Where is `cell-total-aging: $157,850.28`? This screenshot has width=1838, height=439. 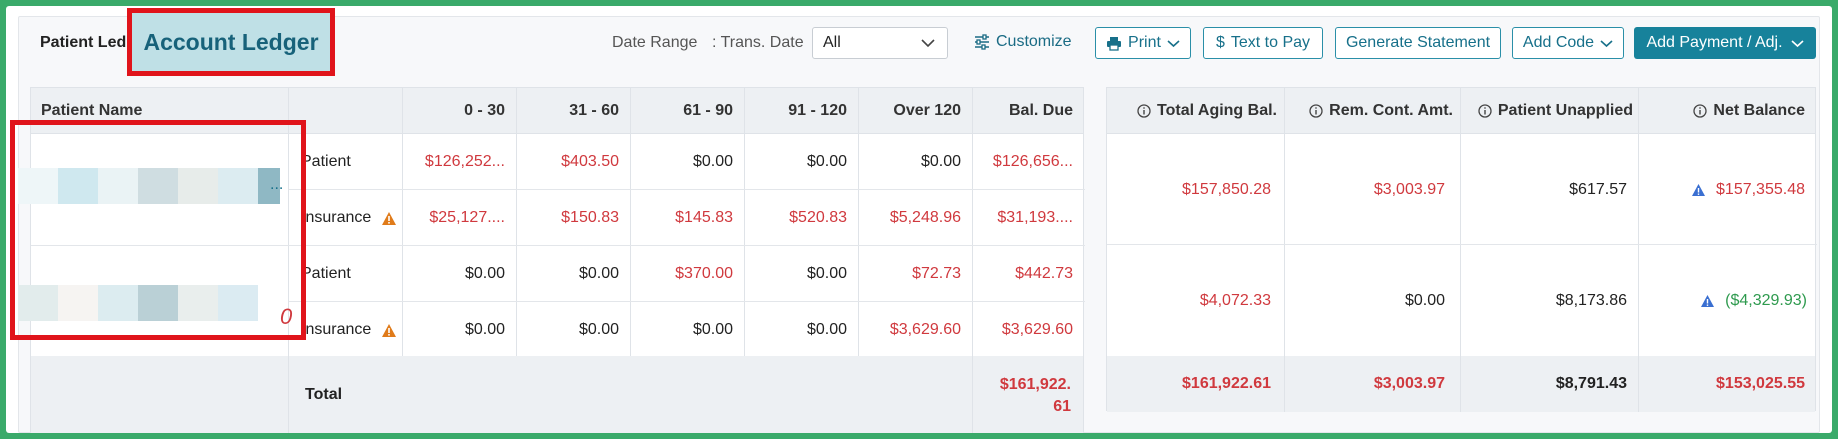 cell-total-aging: $157,850.28 is located at coordinates (1226, 189).